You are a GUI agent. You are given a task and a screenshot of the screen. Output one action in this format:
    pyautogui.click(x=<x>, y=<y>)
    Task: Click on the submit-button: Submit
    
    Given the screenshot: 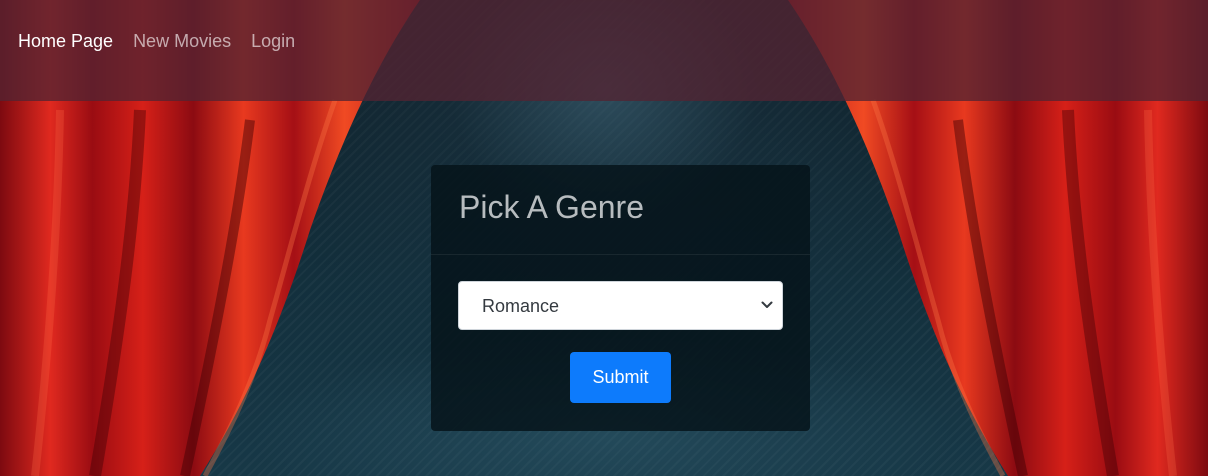 What is the action you would take?
    pyautogui.click(x=620, y=377)
    